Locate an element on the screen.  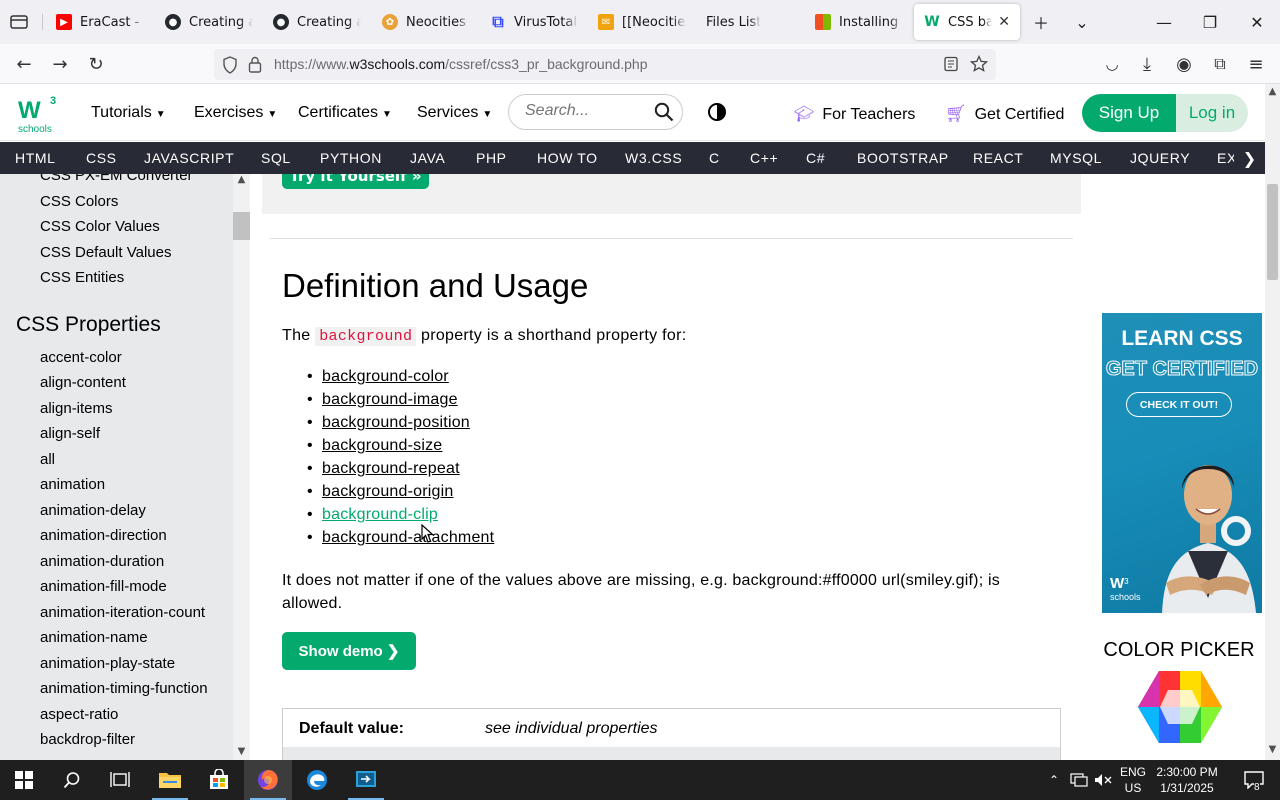
store-button is located at coordinates (219, 780).